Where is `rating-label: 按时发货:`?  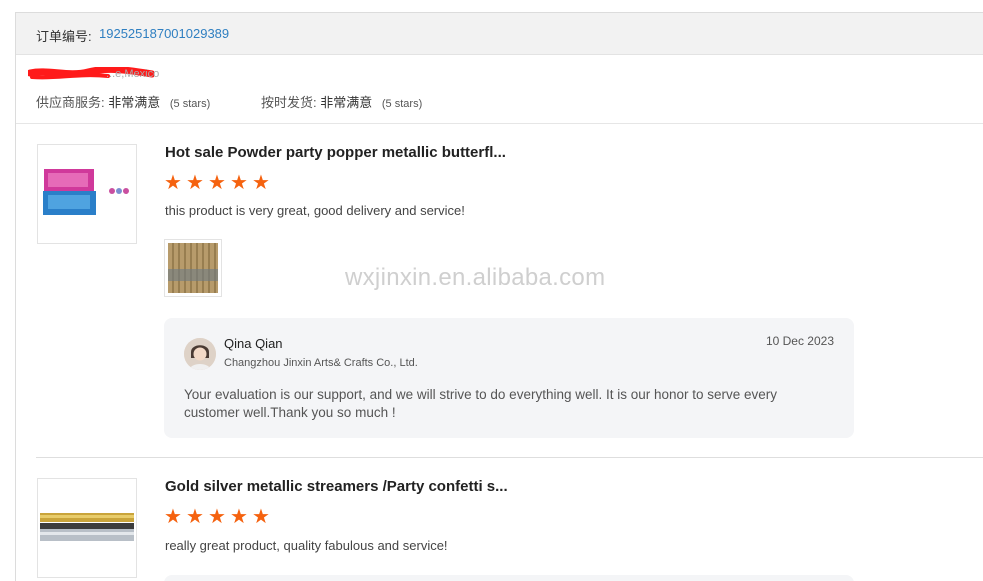 rating-label: 按时发货: is located at coordinates (289, 102).